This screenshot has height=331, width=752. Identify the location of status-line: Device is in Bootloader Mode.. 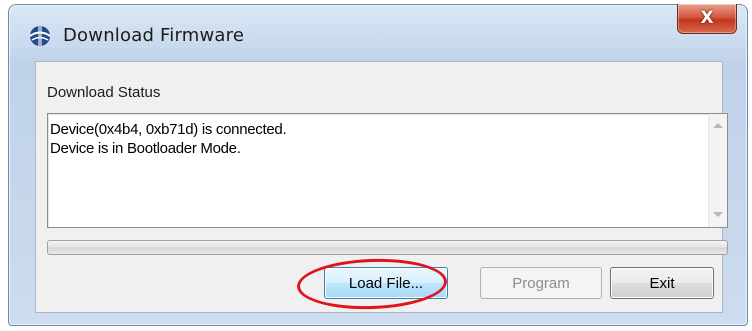
(145, 148).